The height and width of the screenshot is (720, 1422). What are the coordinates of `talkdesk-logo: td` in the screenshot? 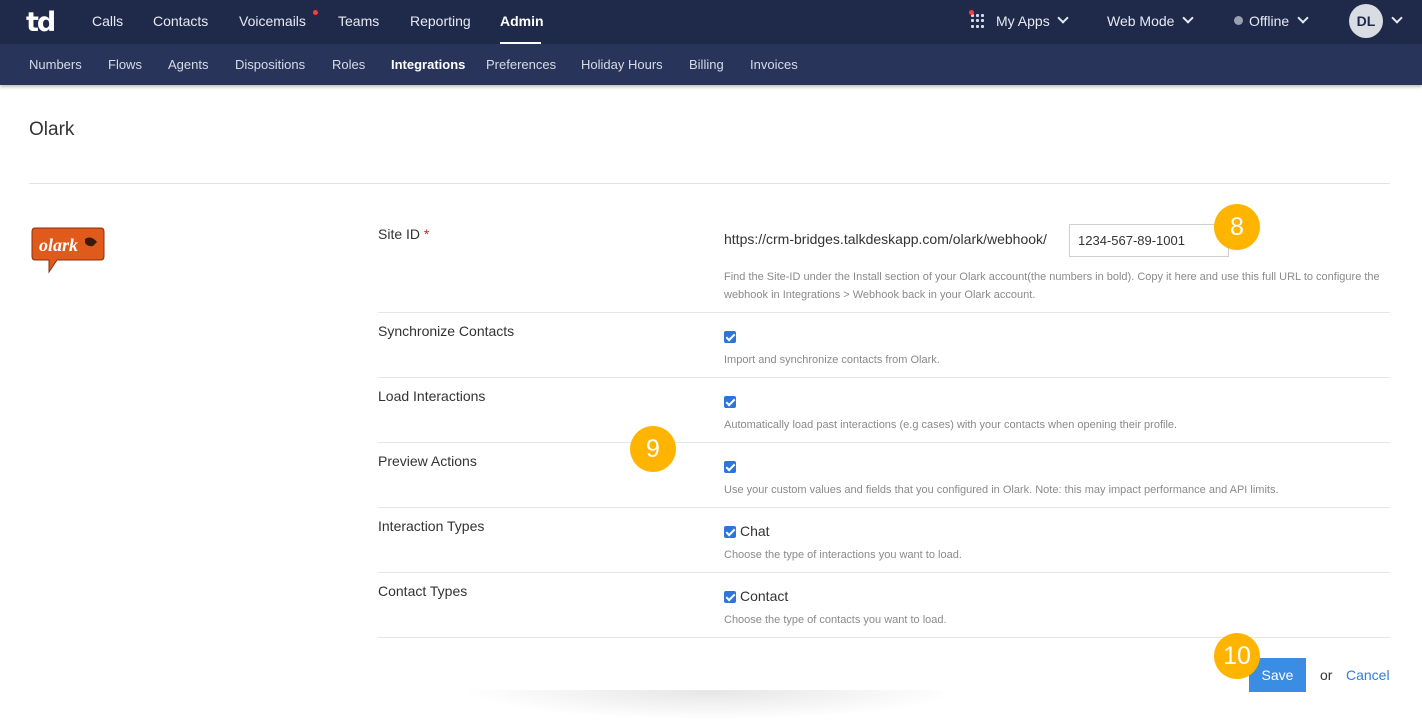 It's located at (41, 22).